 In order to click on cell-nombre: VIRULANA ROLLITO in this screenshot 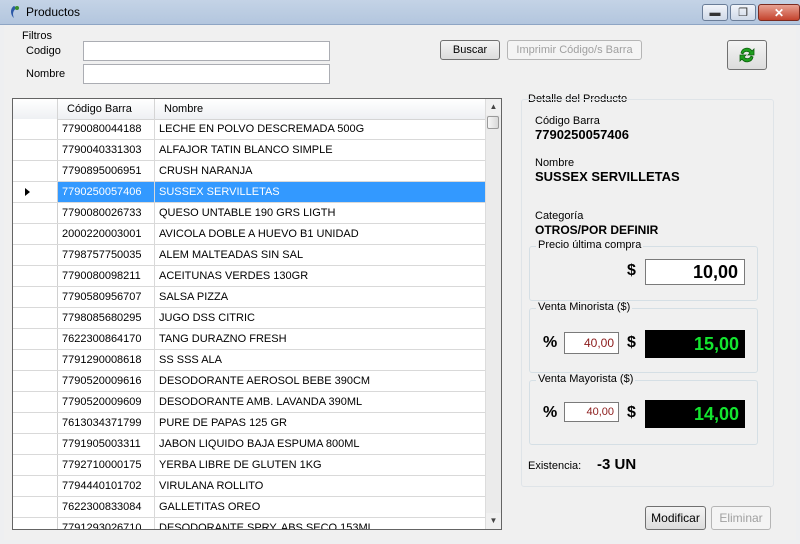, I will do `click(320, 486)`.